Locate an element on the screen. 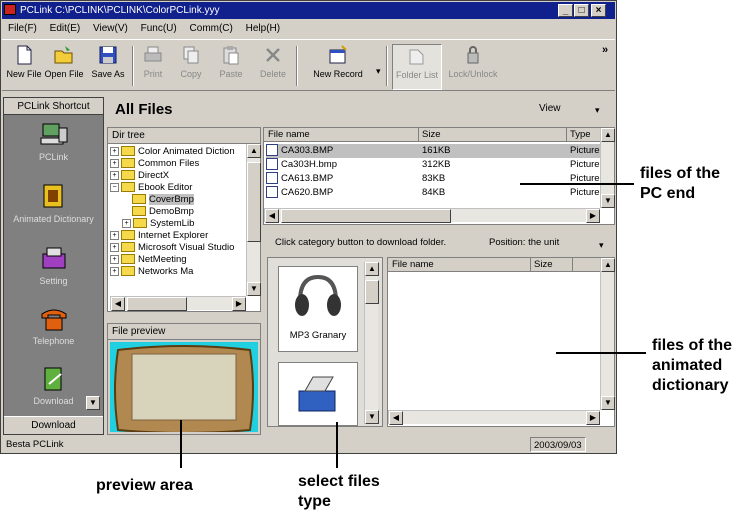  menu-func: Func(U) is located at coordinates (159, 28).